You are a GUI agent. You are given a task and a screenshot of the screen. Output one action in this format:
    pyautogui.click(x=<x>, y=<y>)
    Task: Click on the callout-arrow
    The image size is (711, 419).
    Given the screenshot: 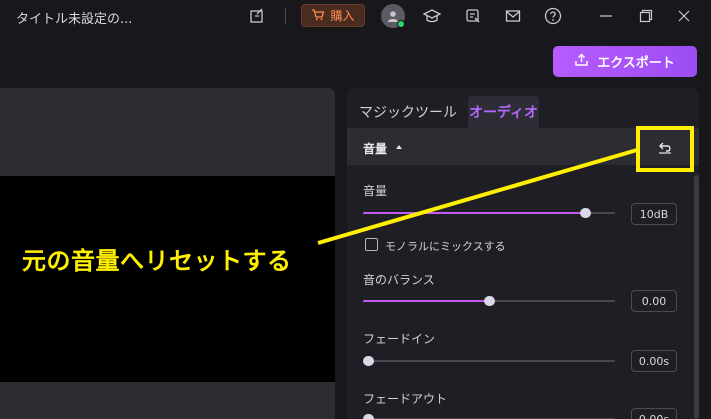 What is the action you would take?
    pyautogui.click(x=477, y=196)
    